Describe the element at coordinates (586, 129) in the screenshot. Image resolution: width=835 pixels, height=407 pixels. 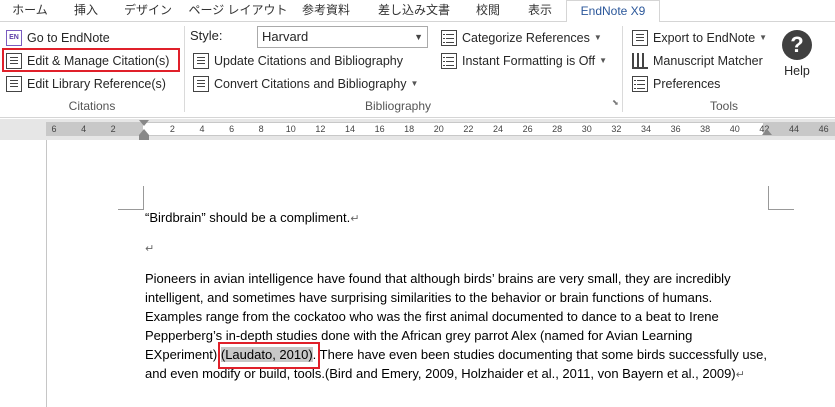
I see `ruler-tick-label: 30` at that location.